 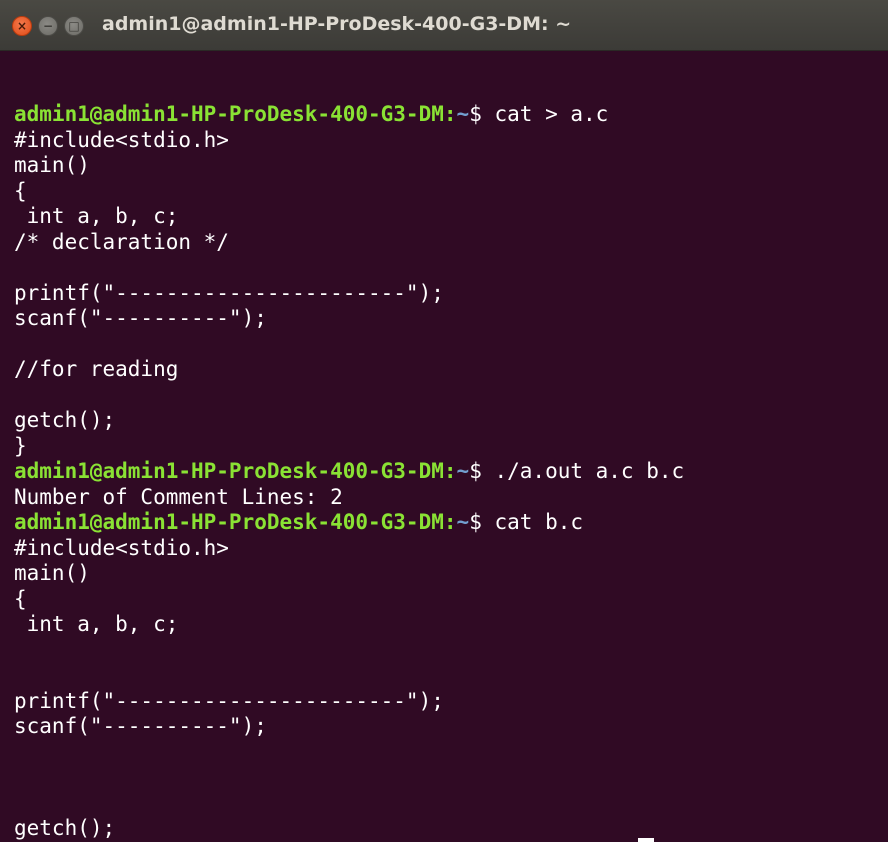 I want to click on close-icon: ×, so click(x=22, y=26).